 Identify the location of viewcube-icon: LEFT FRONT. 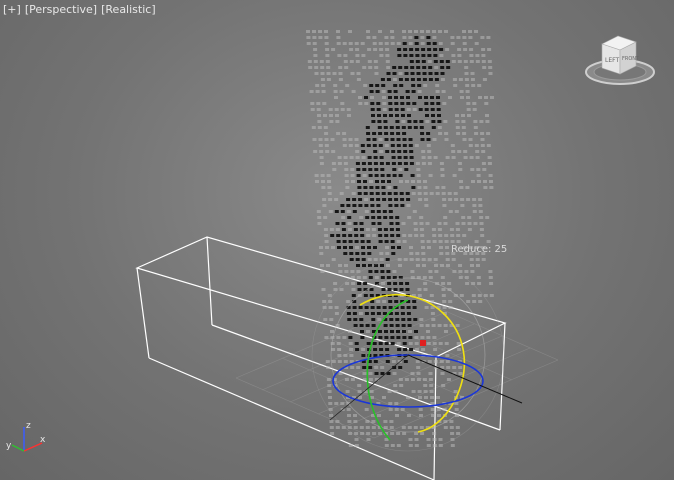
(622, 60).